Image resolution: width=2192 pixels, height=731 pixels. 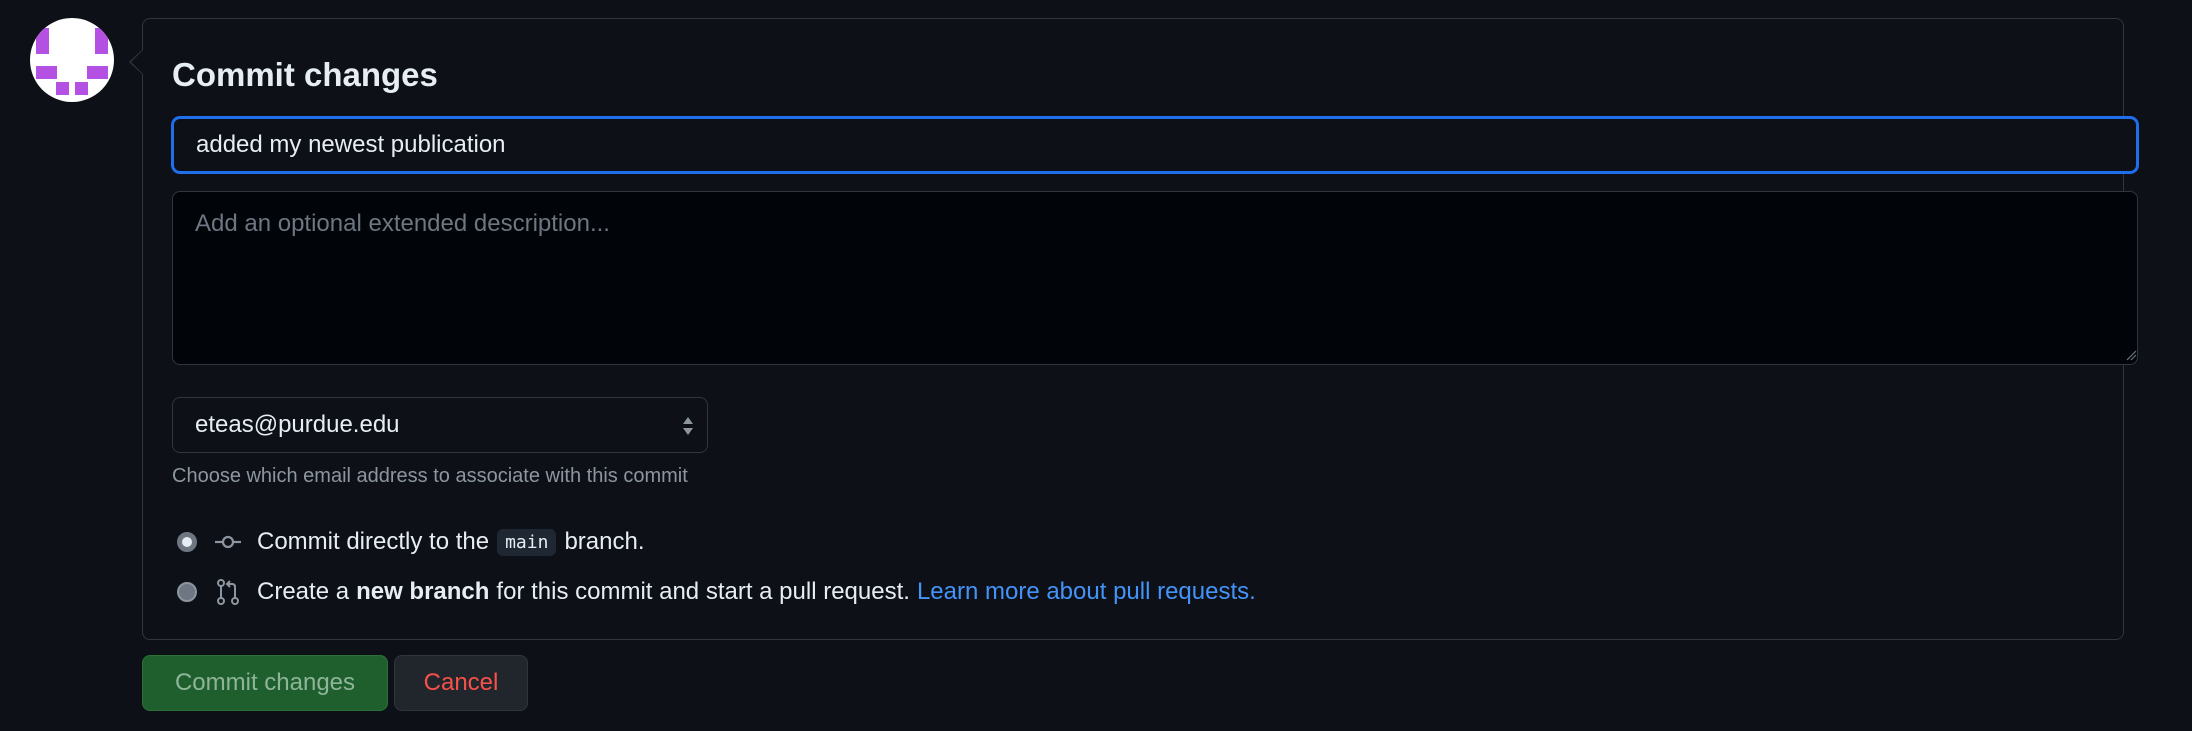 I want to click on email-select: eteas@purdue.edu, so click(x=440, y=425).